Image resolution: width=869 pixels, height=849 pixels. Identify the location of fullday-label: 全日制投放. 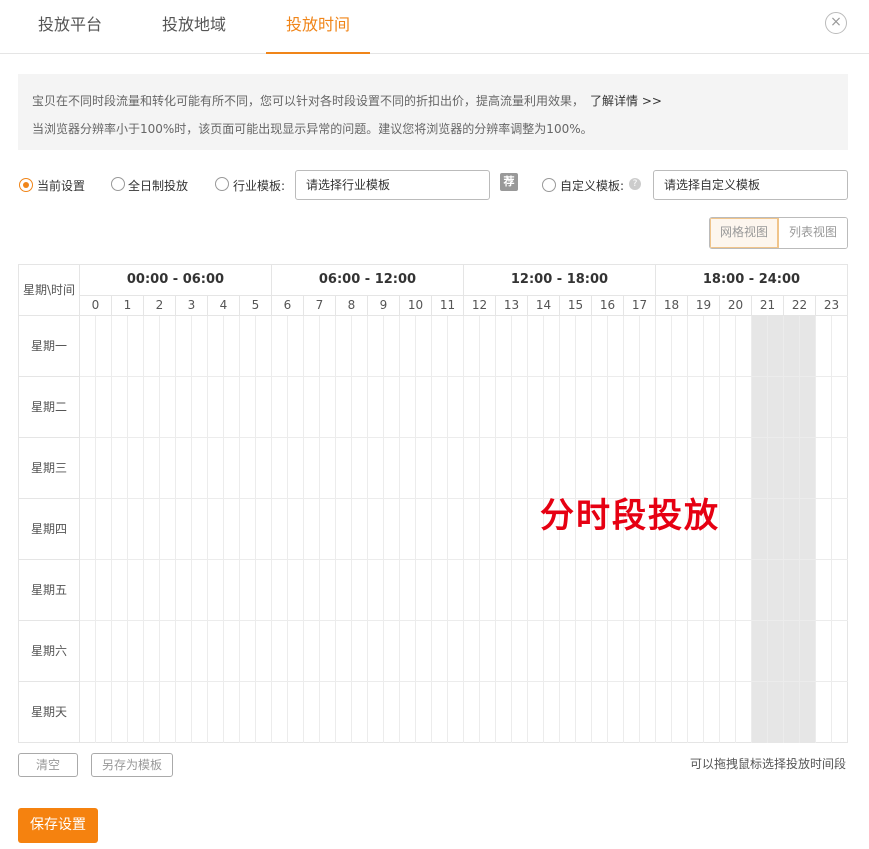
(158, 185).